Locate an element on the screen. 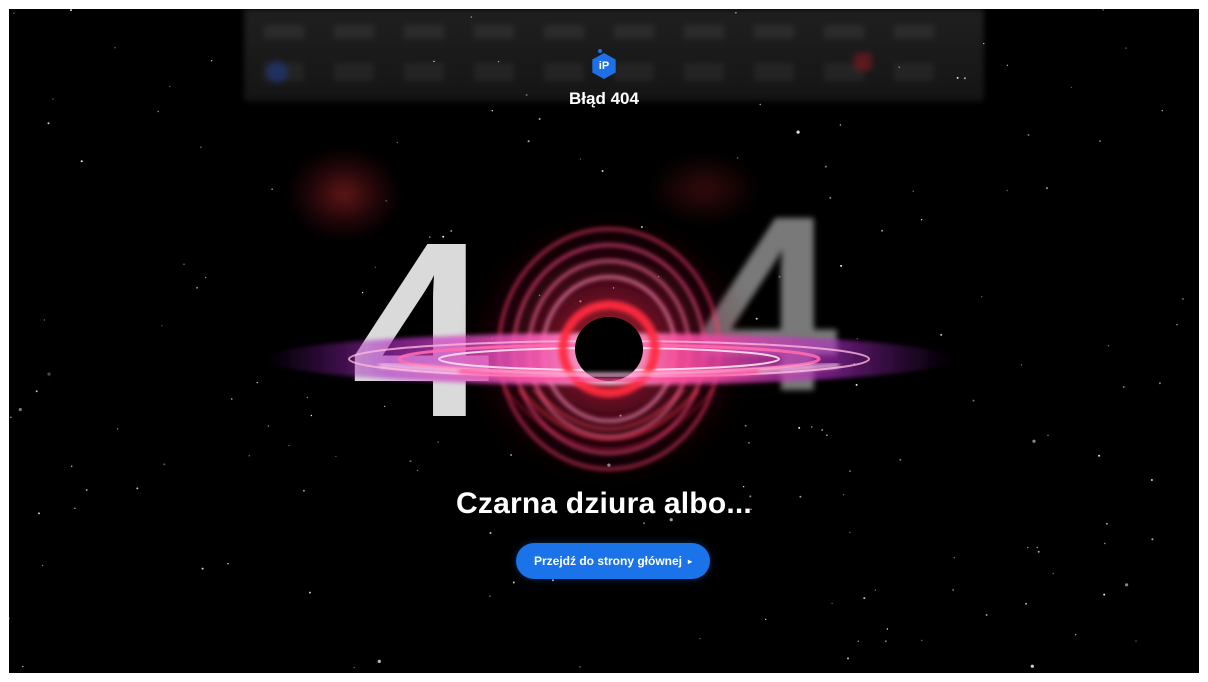  ip-logo-icon: iP is located at coordinates (604, 66).